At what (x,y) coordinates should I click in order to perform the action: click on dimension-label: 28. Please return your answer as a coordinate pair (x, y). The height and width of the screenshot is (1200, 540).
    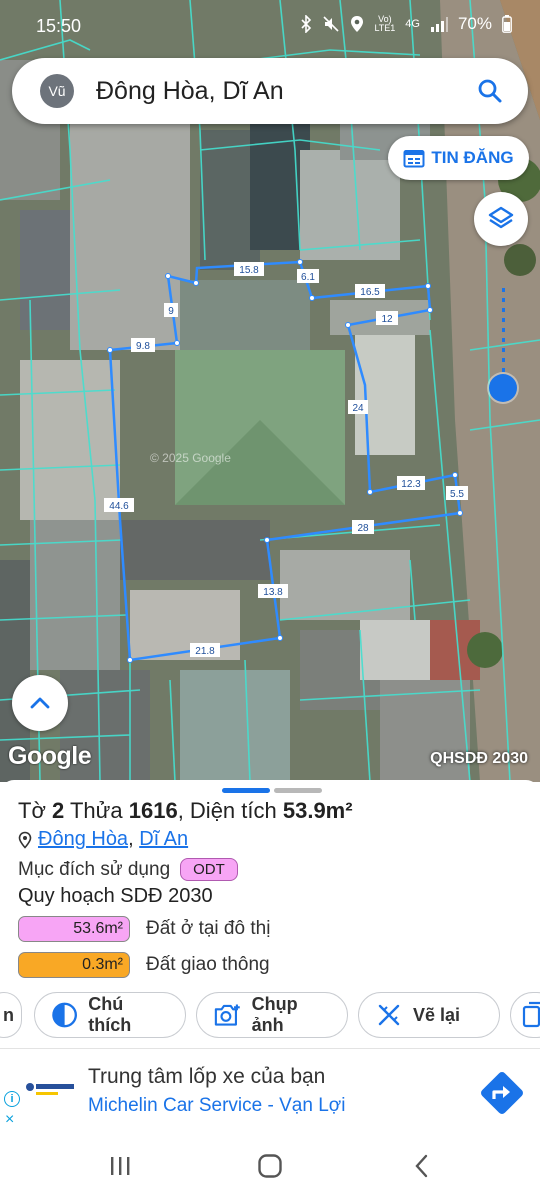
    Looking at the image, I should click on (363, 527).